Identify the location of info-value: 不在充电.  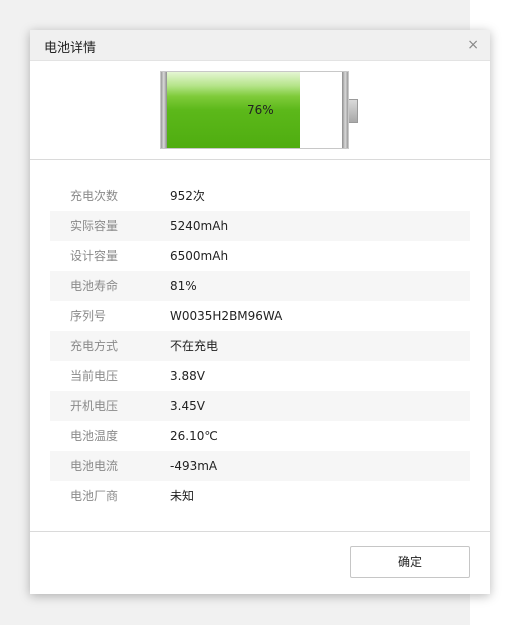
(194, 346).